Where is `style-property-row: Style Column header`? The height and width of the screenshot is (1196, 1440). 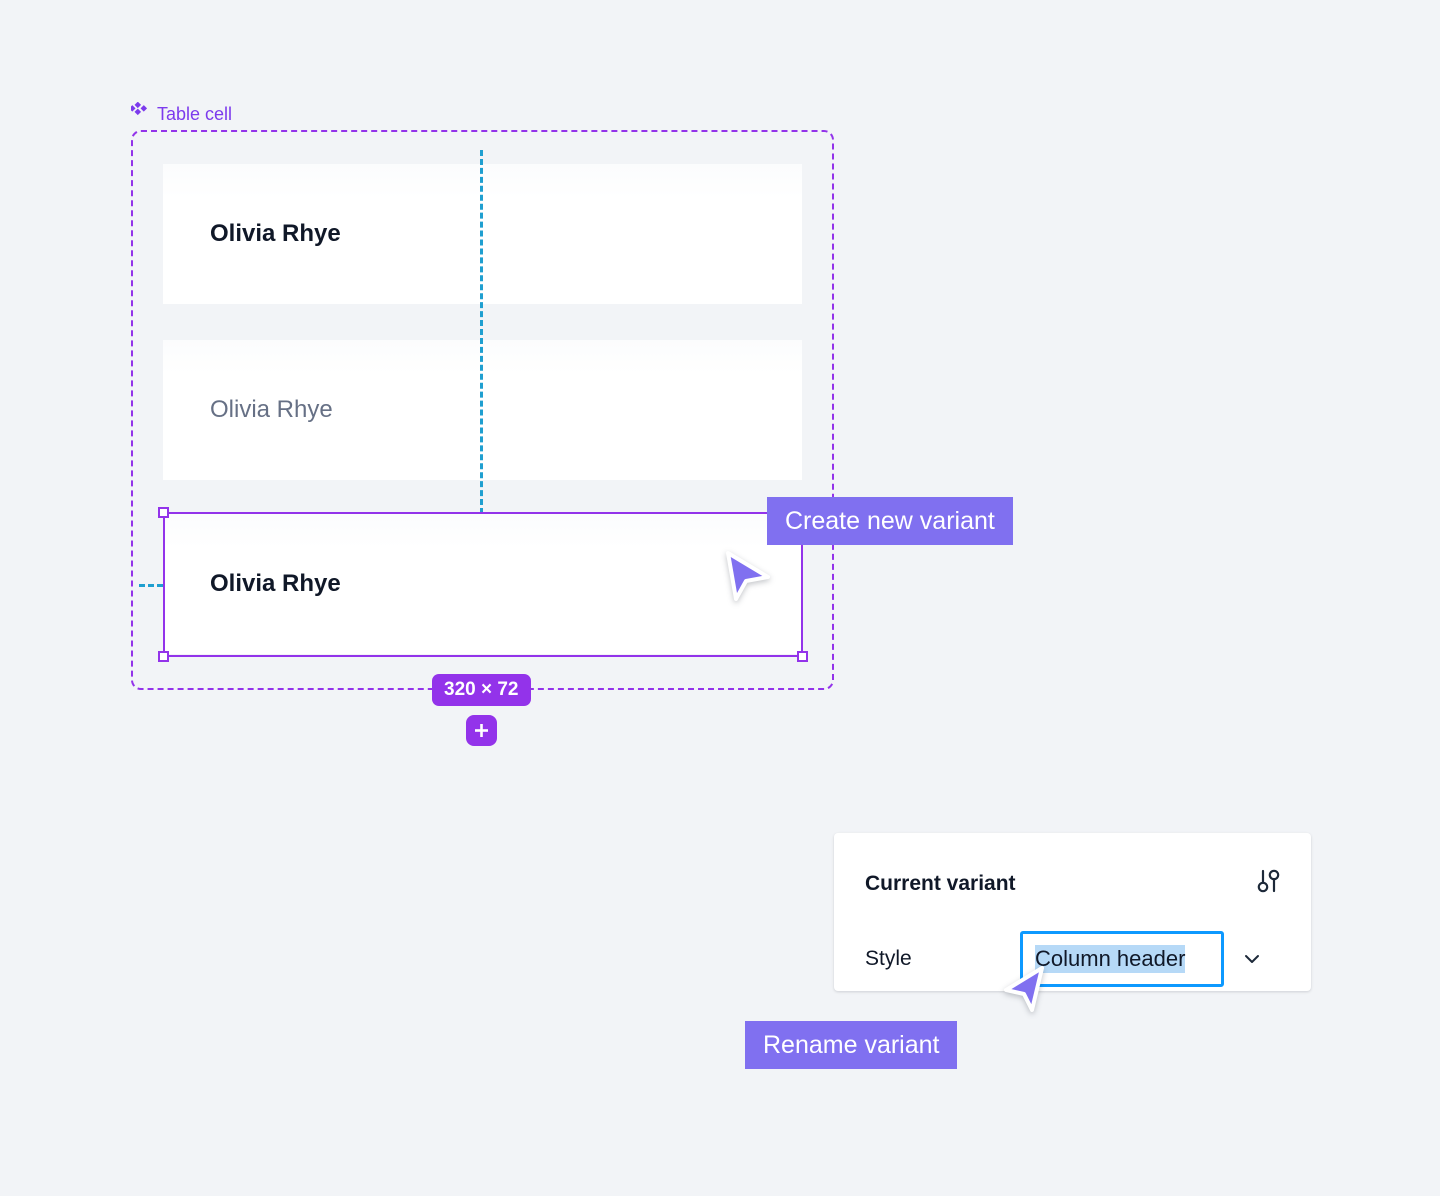 style-property-row: Style Column header is located at coordinates (1074, 959).